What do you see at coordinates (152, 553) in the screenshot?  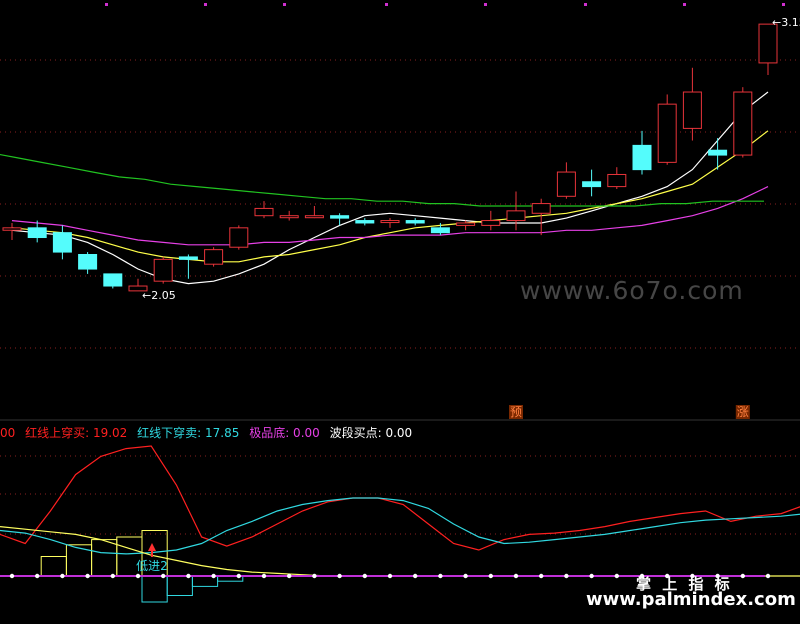 I see `buy-signal-arrow-stem` at bounding box center [152, 553].